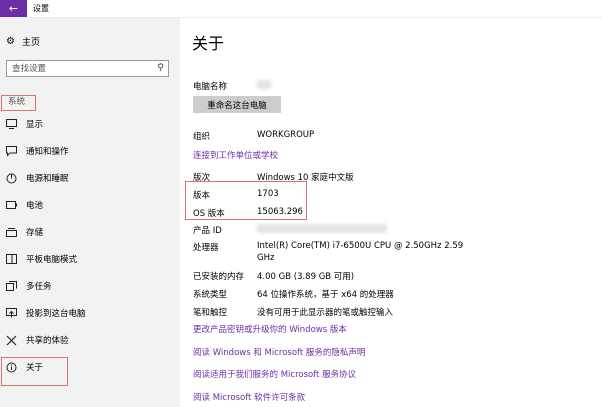 This screenshot has width=602, height=407. Describe the element at coordinates (39, 287) in the screenshot. I see `sidebar-item-label: 多任务` at that location.